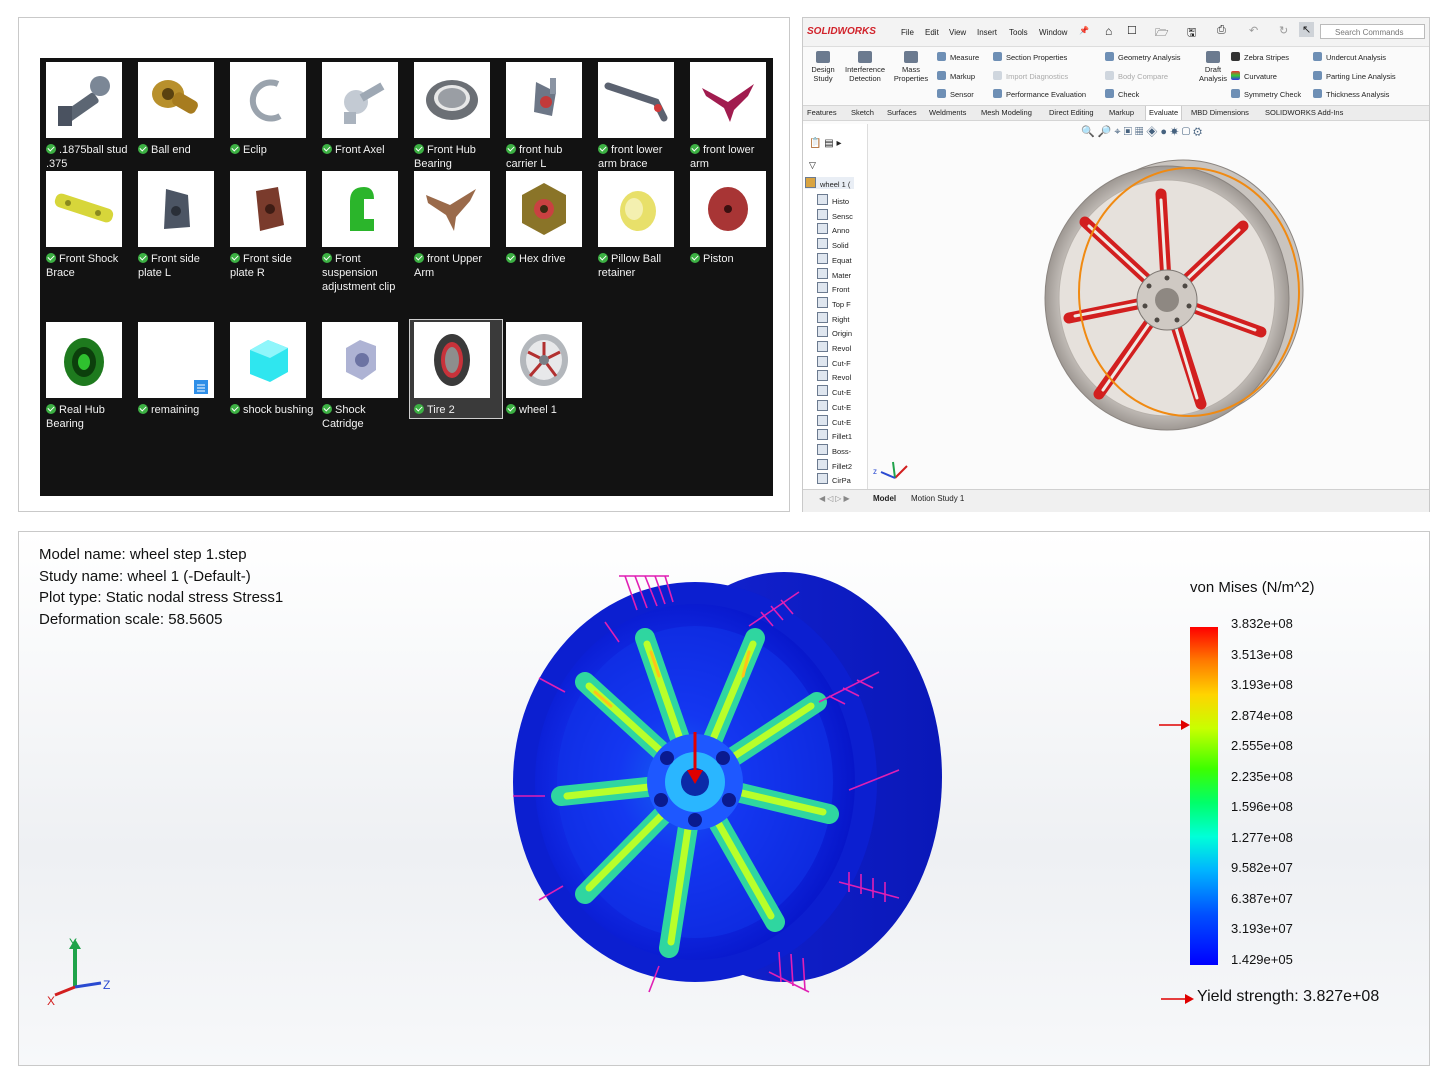  I want to click on file-tile-wheel-1: wheel 1, so click(548, 369).